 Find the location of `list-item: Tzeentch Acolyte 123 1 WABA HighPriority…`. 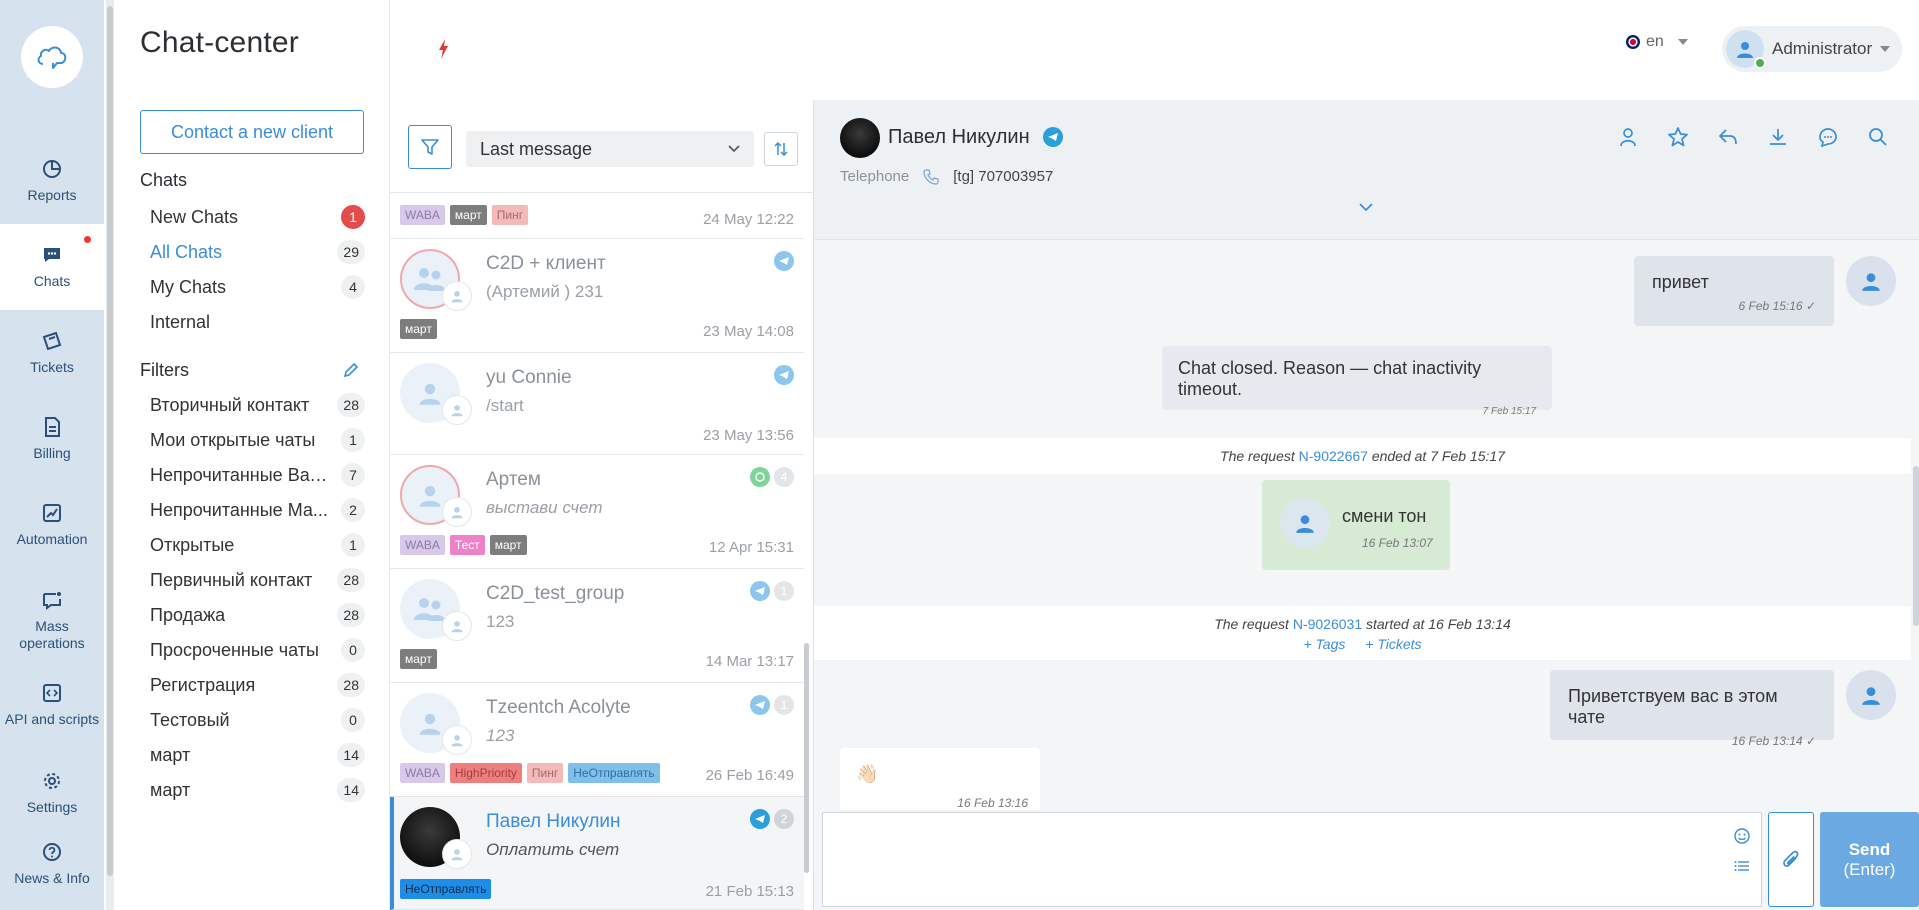

list-item: Tzeentch Acolyte 123 1 WABA HighPriority… is located at coordinates (597, 740).